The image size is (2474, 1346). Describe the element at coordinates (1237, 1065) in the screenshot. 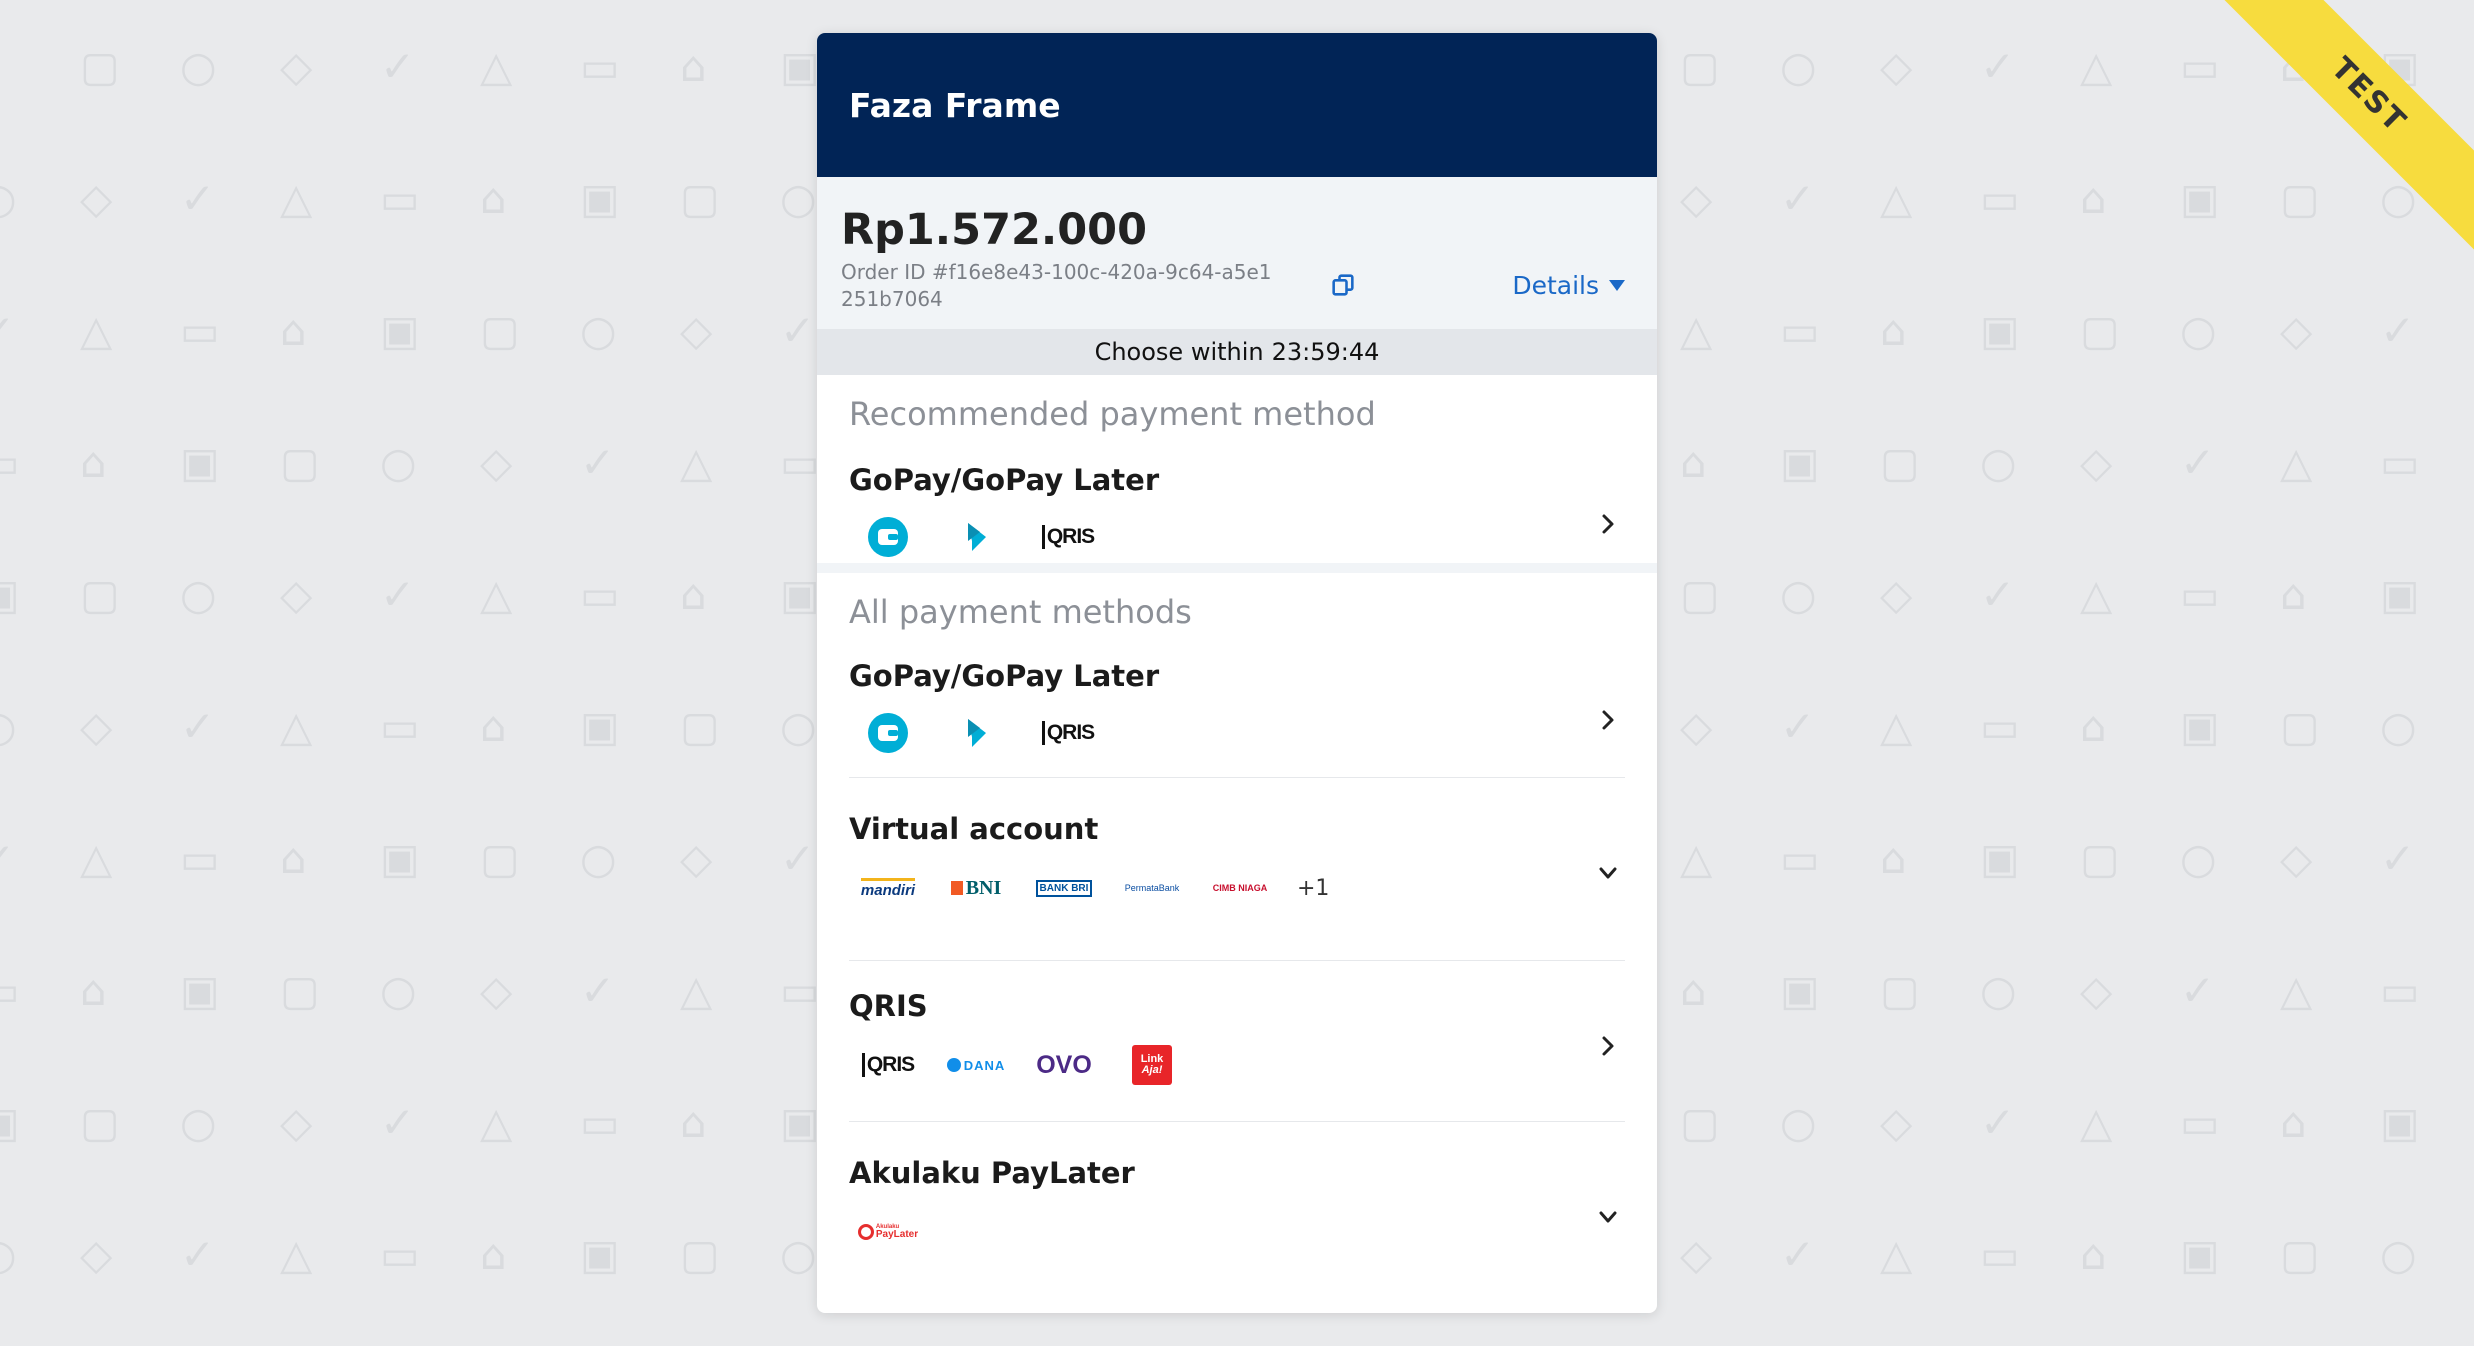

I see `method-logos: QRIS DANA OVO Link Aja!` at that location.